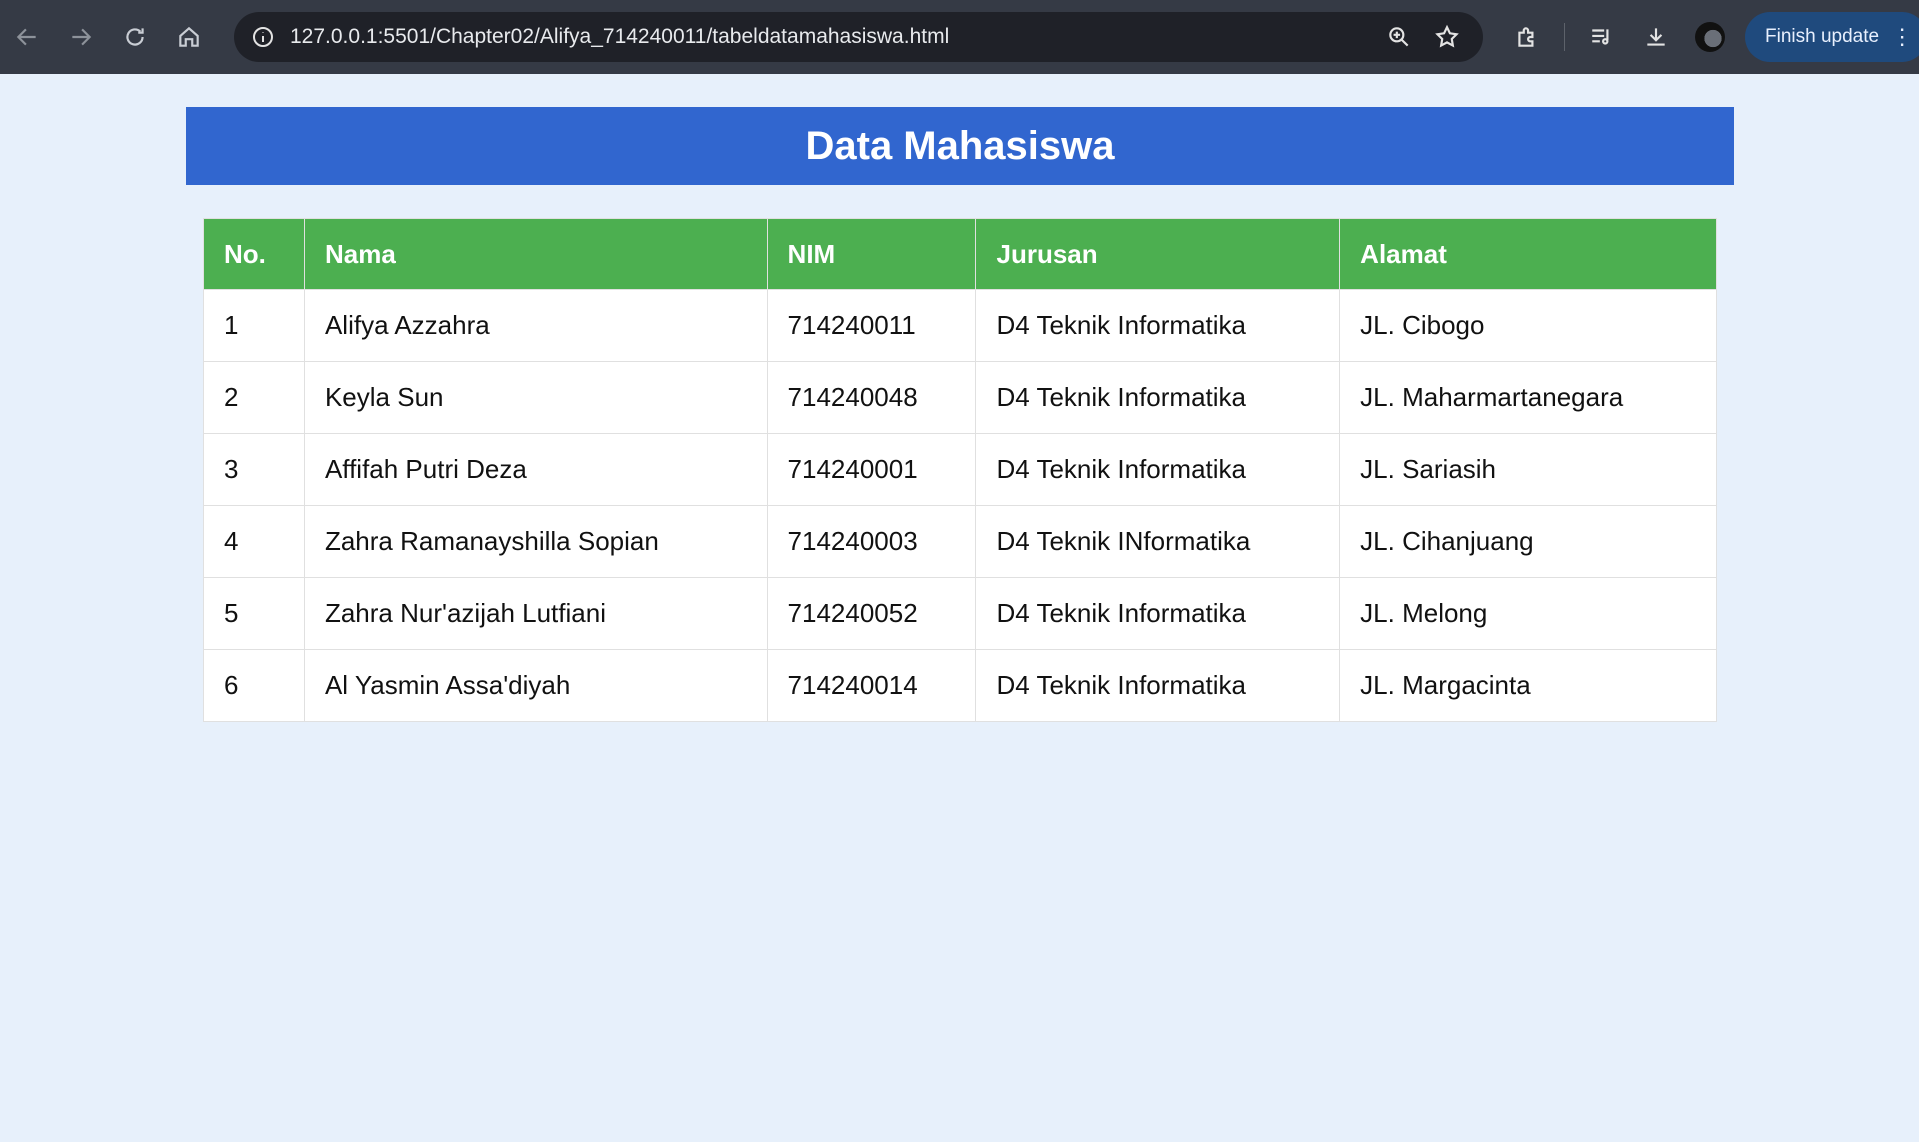  I want to click on cell-nama: Keyla Sun, so click(535, 397).